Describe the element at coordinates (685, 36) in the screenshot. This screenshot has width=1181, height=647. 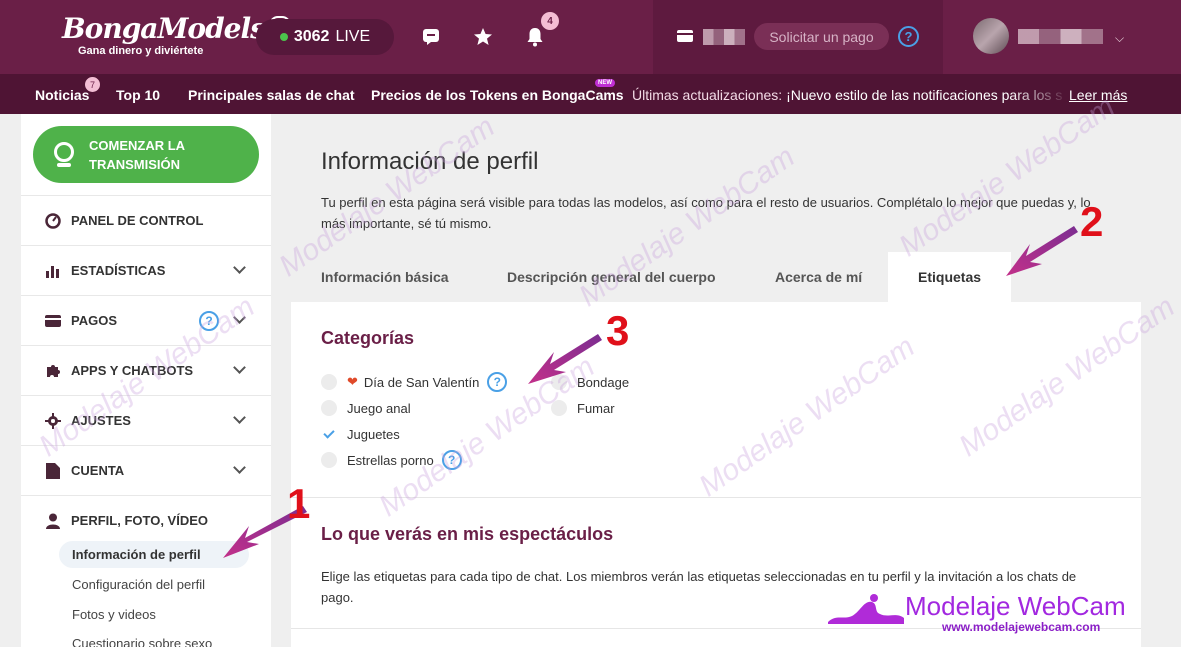
I see `credit-card-icon` at that location.